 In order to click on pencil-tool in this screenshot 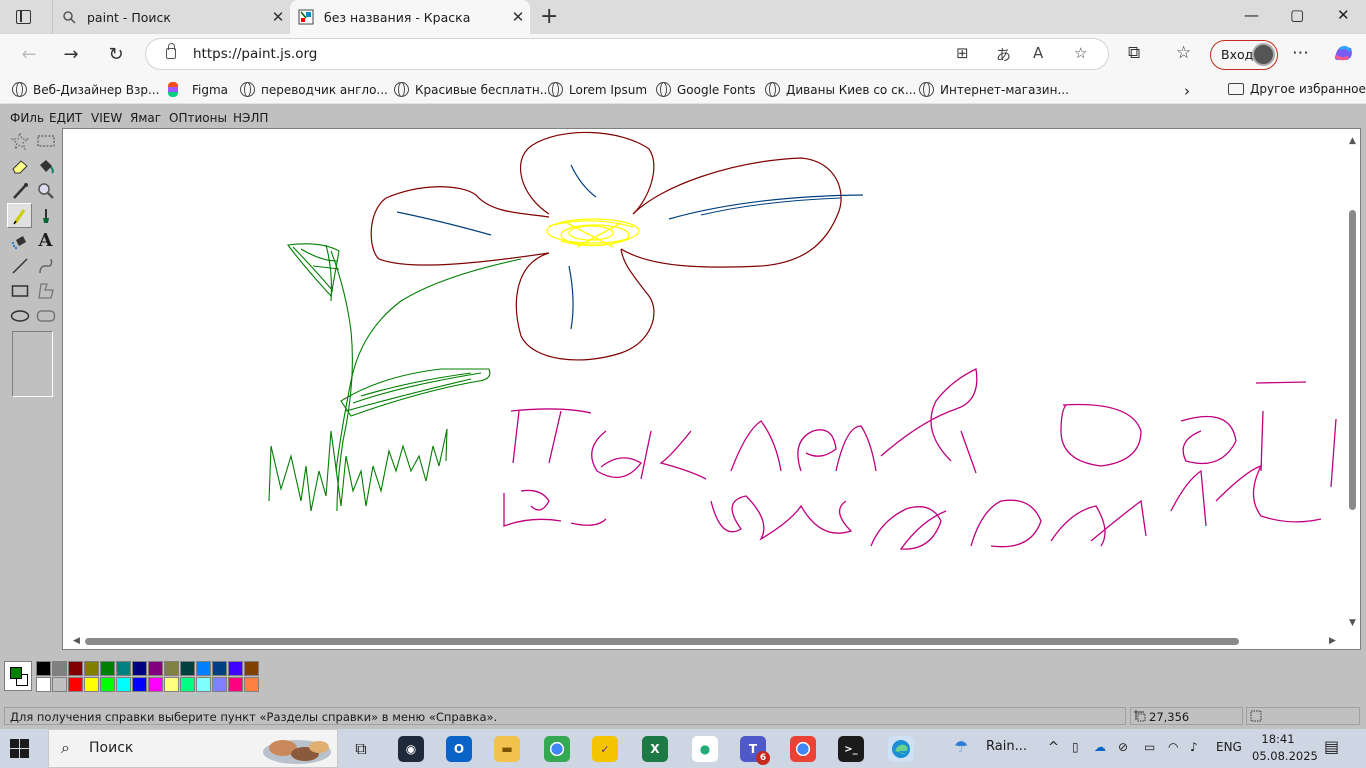, I will do `click(19, 215)`.